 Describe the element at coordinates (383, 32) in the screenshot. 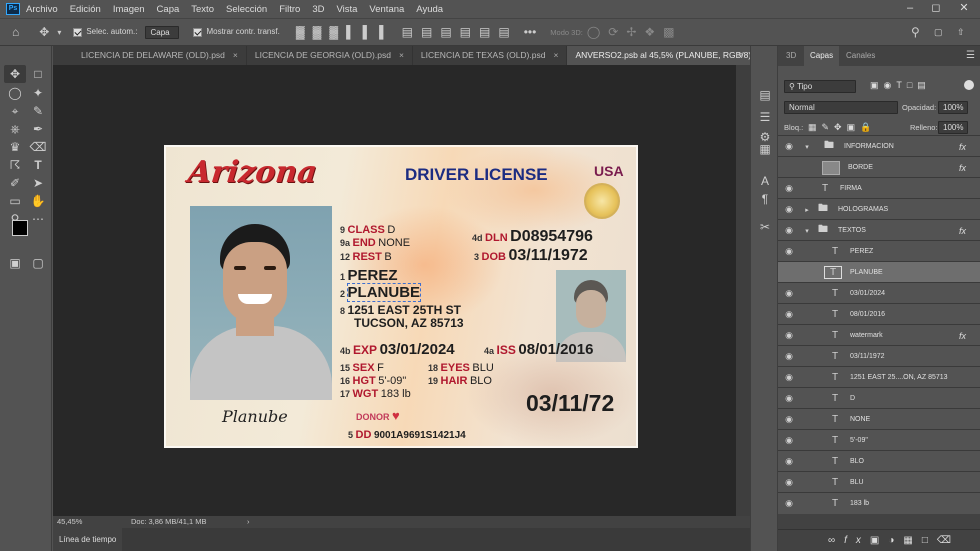

I see `align-right-icon: ▌` at that location.